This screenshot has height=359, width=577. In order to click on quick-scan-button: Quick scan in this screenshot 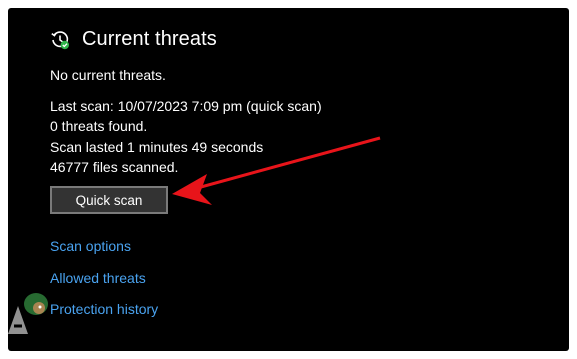, I will do `click(109, 200)`.